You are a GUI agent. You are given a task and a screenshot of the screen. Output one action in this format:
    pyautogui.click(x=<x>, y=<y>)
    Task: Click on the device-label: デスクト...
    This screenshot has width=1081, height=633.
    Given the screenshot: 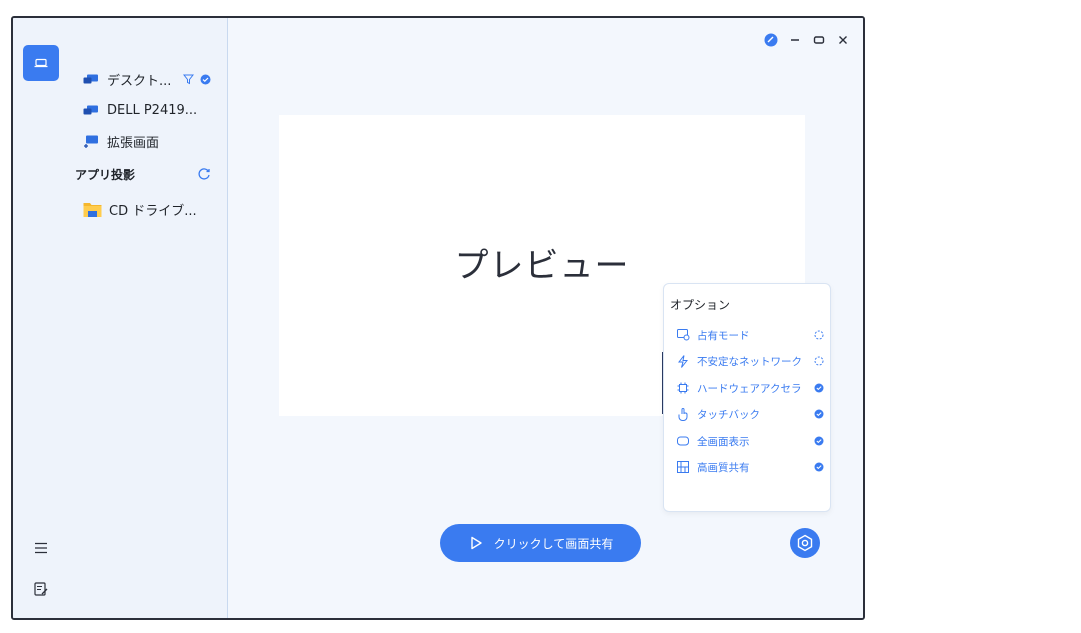 What is the action you would take?
    pyautogui.click(x=139, y=81)
    